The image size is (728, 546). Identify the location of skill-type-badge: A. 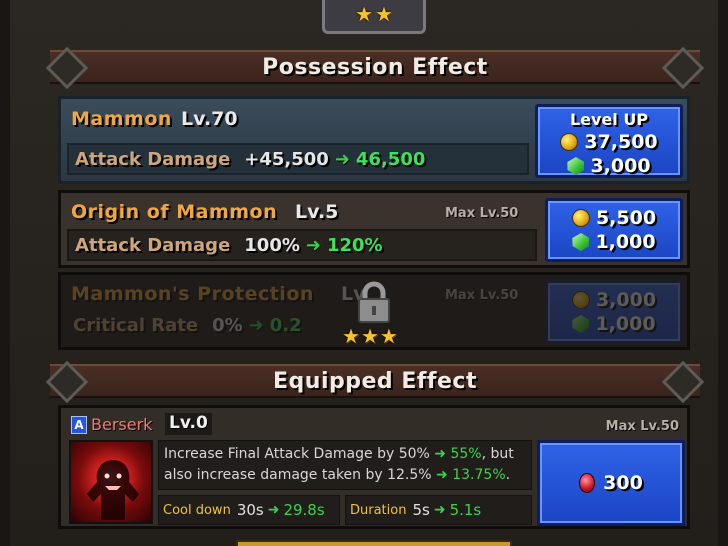
(79, 425).